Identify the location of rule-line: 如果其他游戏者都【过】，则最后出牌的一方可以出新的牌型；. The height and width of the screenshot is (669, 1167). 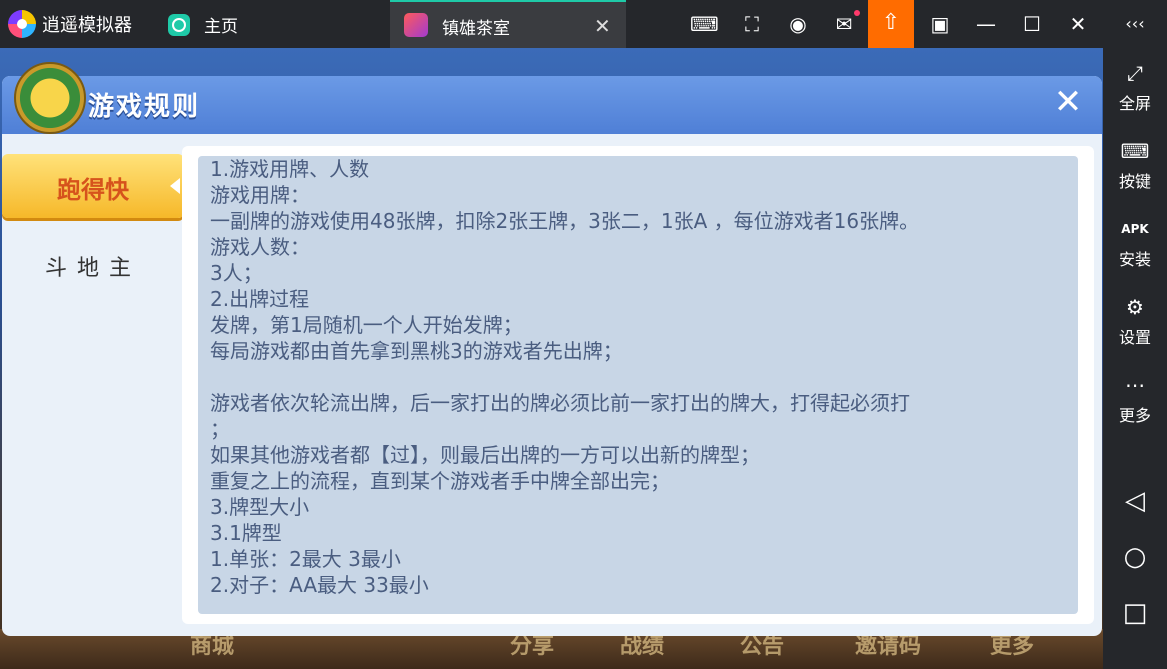
(485, 455).